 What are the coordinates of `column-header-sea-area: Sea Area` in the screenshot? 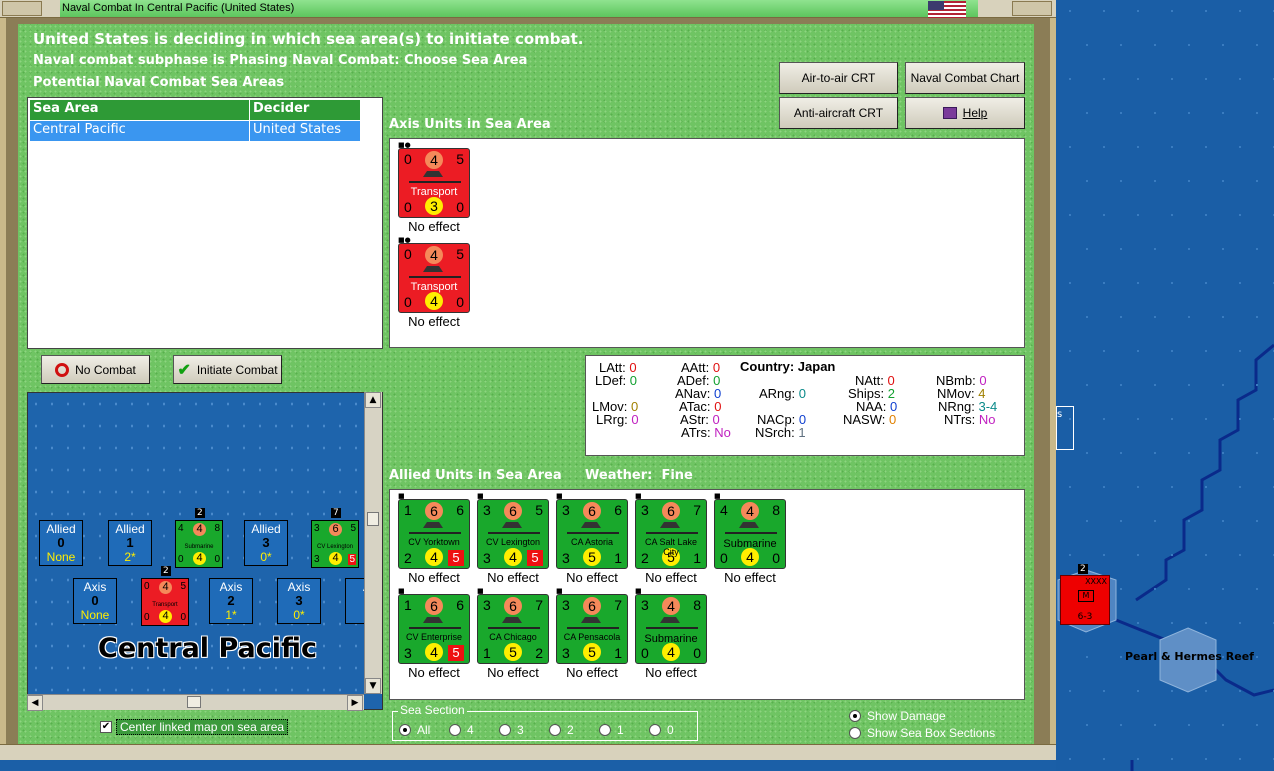 It's located at (140, 110).